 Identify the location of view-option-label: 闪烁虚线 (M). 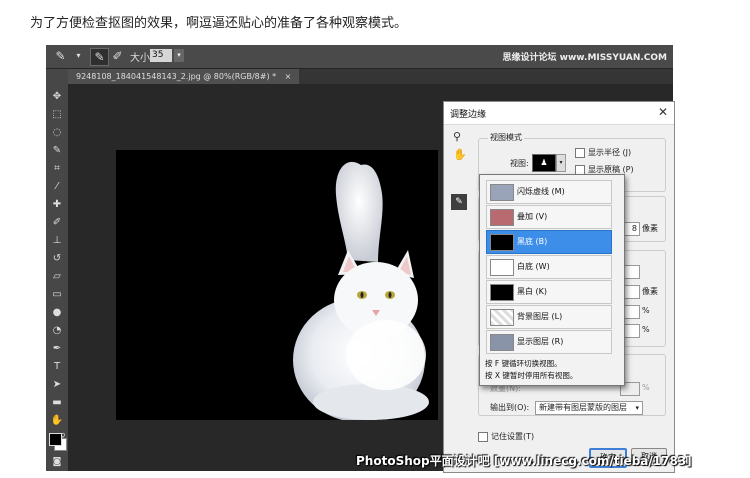
(541, 191).